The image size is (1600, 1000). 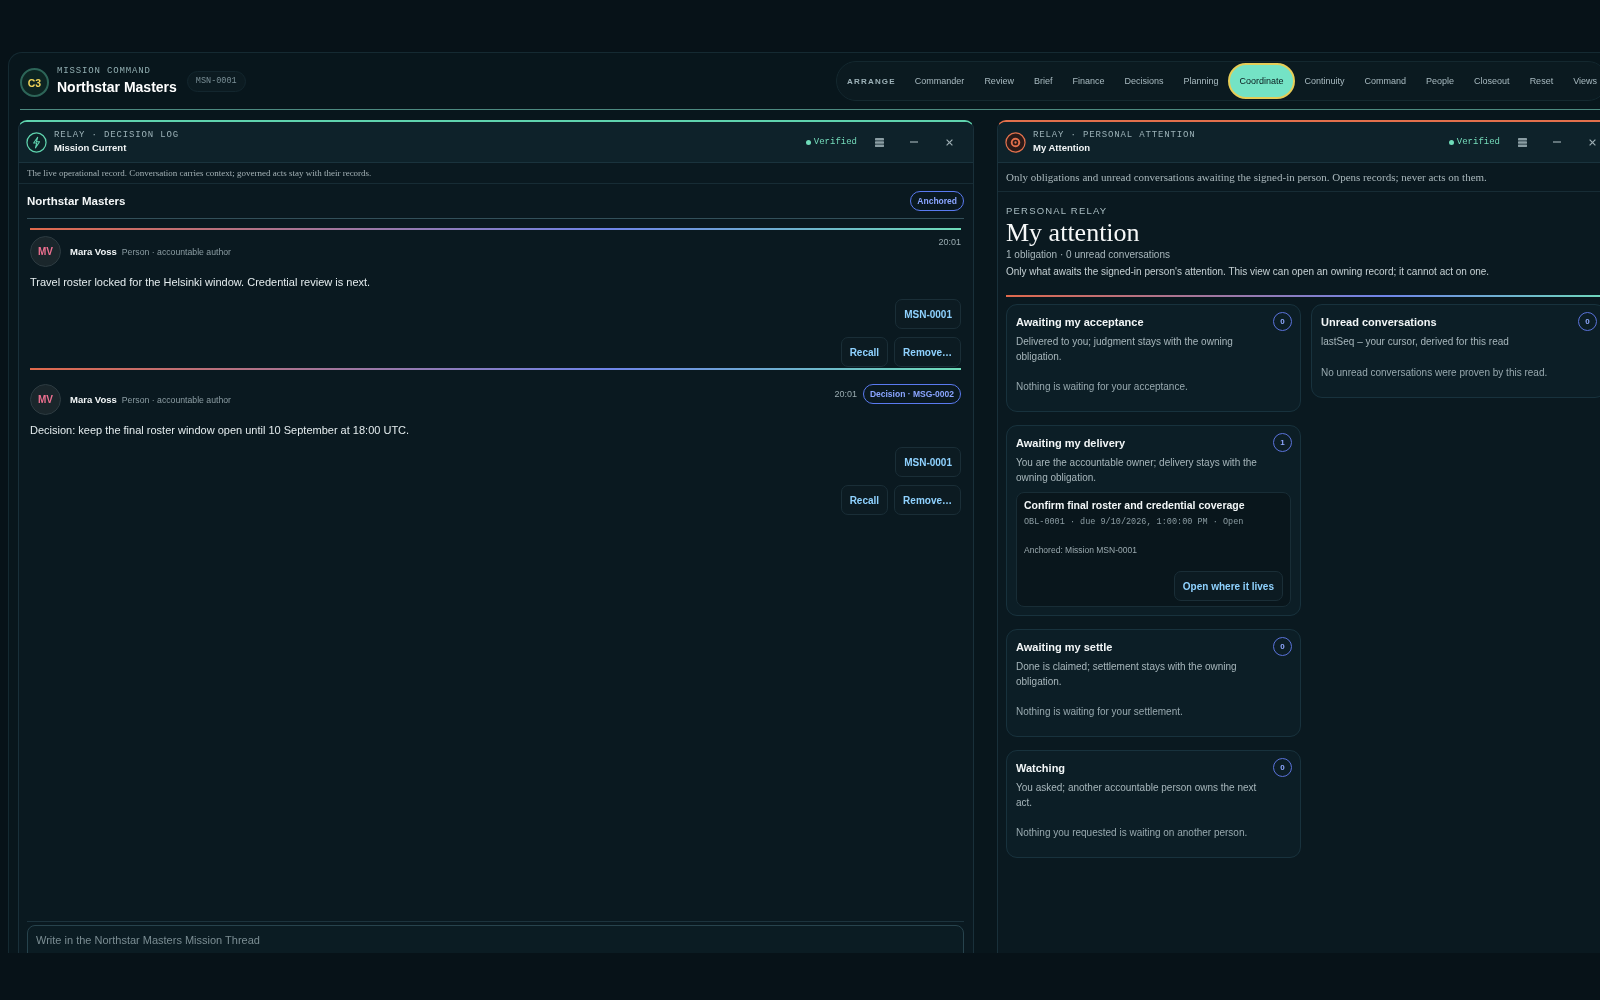 I want to click on card-title: Awaiting my acceptance, so click(x=1080, y=321).